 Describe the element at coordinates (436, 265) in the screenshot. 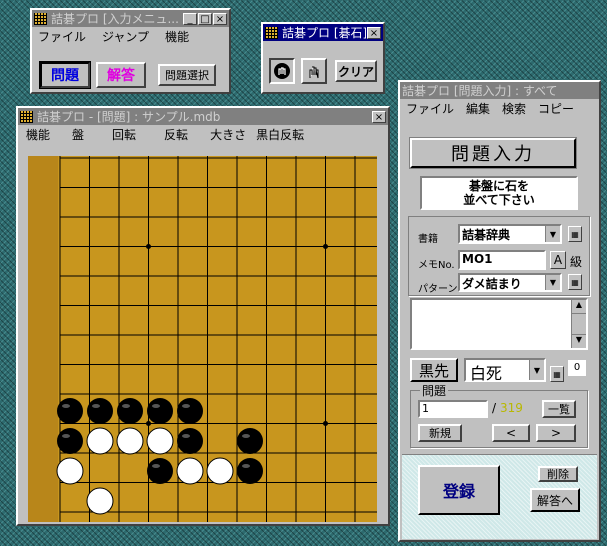

I see `memo-label: メモNo.` at that location.